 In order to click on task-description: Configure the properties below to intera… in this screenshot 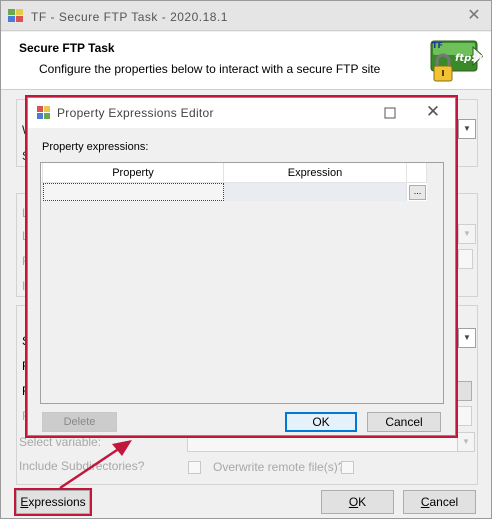, I will do `click(210, 69)`.